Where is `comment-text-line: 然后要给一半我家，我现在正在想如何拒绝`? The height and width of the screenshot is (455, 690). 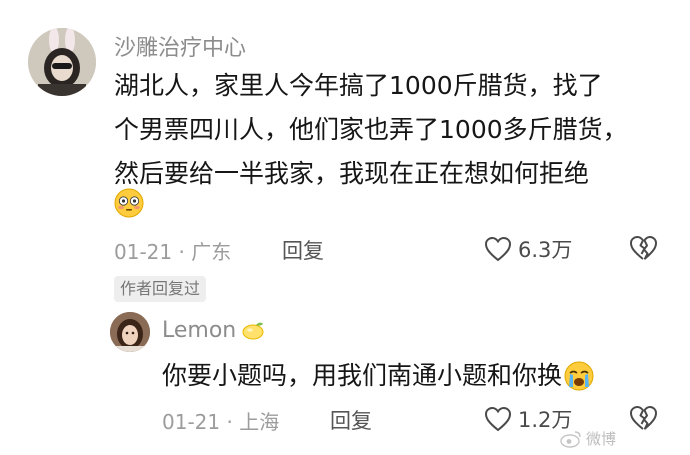 comment-text-line: 然后要给一半我家，我现在正在想如何拒绝 is located at coordinates (352, 173).